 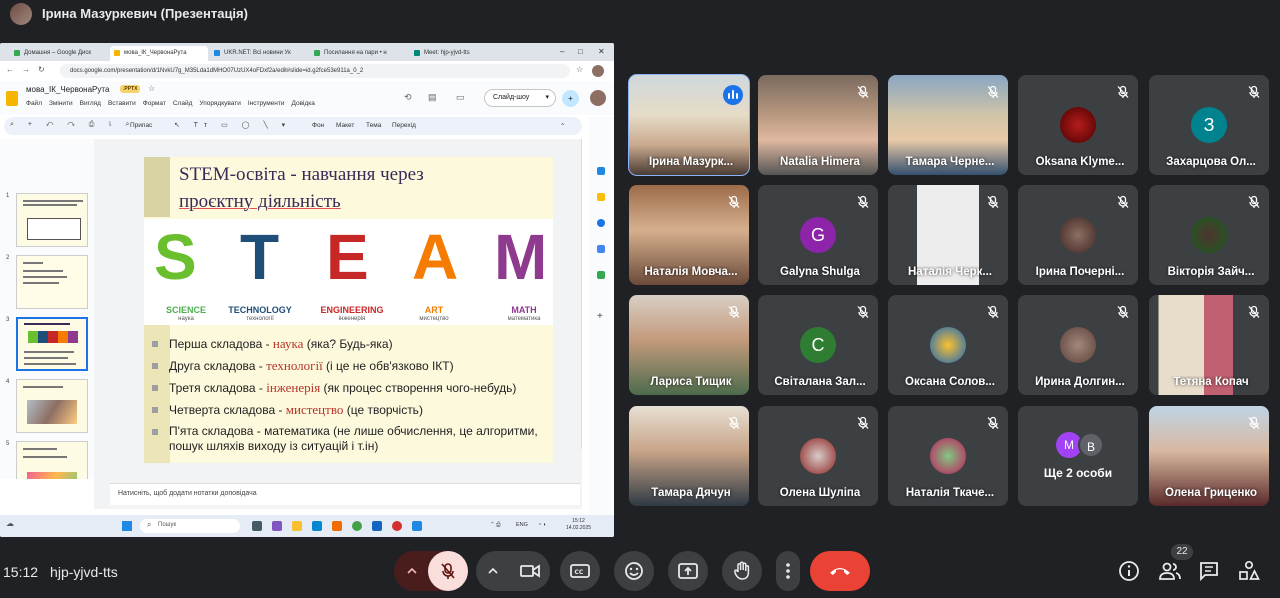 What do you see at coordinates (318, 125) in the screenshot?
I see `background-button: Фон` at bounding box center [318, 125].